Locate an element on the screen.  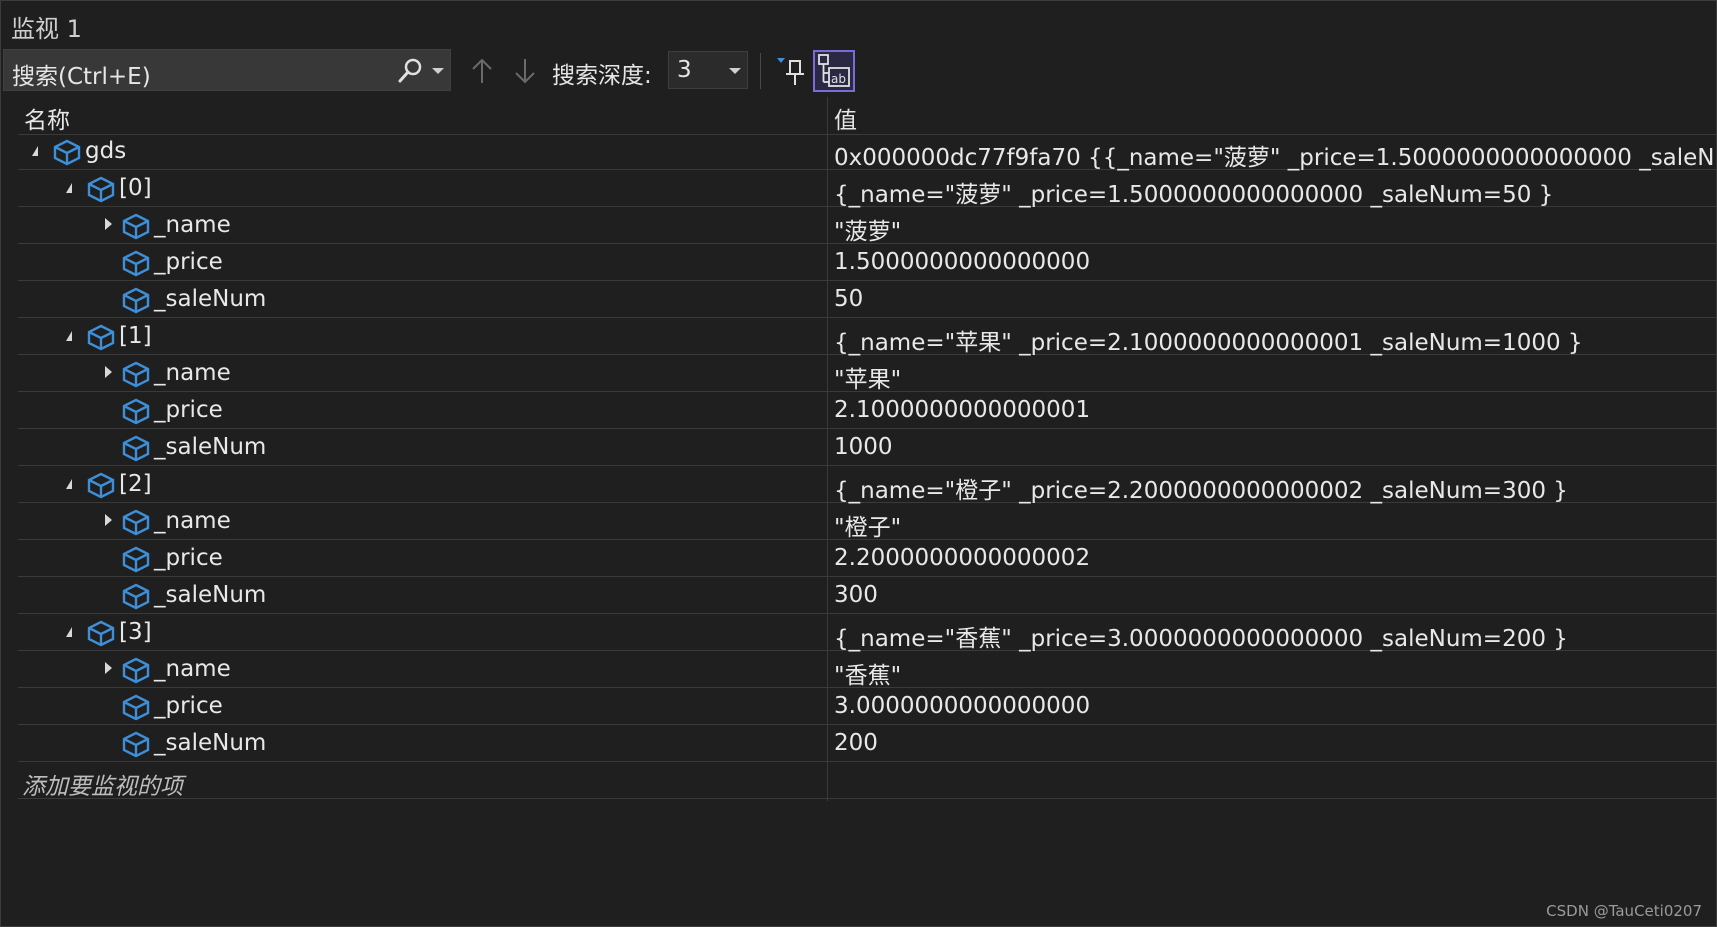
watch-row: _price 3.0000000000000000 is located at coordinates (867, 707).